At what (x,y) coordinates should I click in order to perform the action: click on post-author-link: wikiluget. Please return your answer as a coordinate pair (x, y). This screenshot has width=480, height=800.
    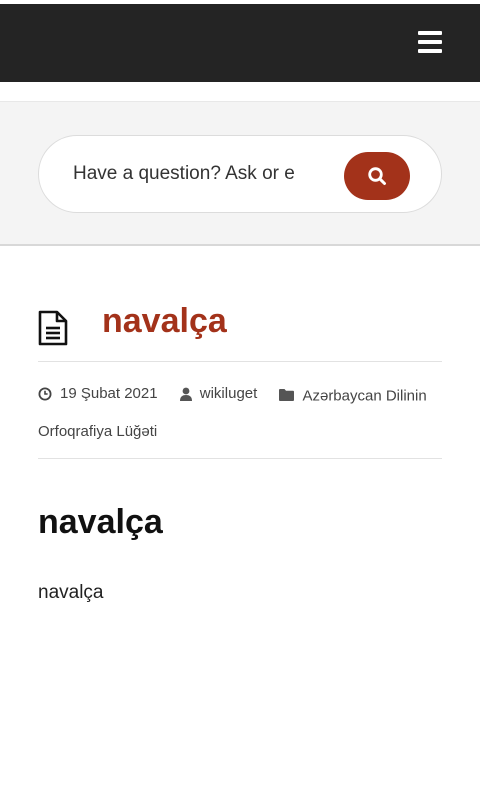
    Looking at the image, I should click on (229, 393).